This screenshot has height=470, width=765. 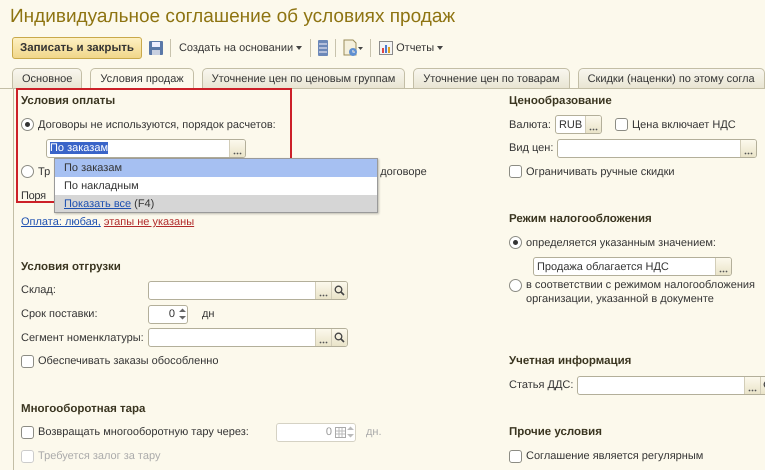 What do you see at coordinates (146, 148) in the screenshot?
I see `settlement-order-field: По заказам` at bounding box center [146, 148].